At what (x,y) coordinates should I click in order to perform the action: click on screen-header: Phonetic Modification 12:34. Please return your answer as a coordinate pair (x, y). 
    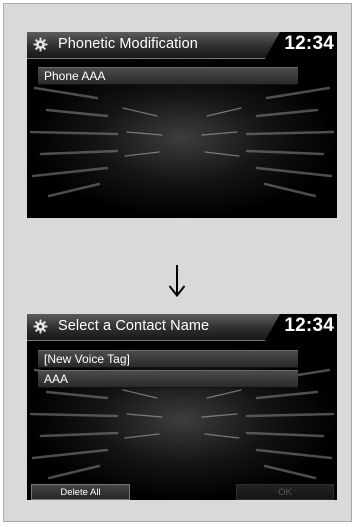
    Looking at the image, I should click on (182, 45).